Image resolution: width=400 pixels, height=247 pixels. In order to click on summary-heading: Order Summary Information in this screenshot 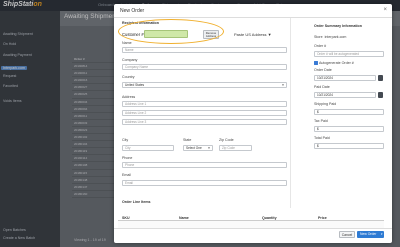, I will do `click(338, 26)`.